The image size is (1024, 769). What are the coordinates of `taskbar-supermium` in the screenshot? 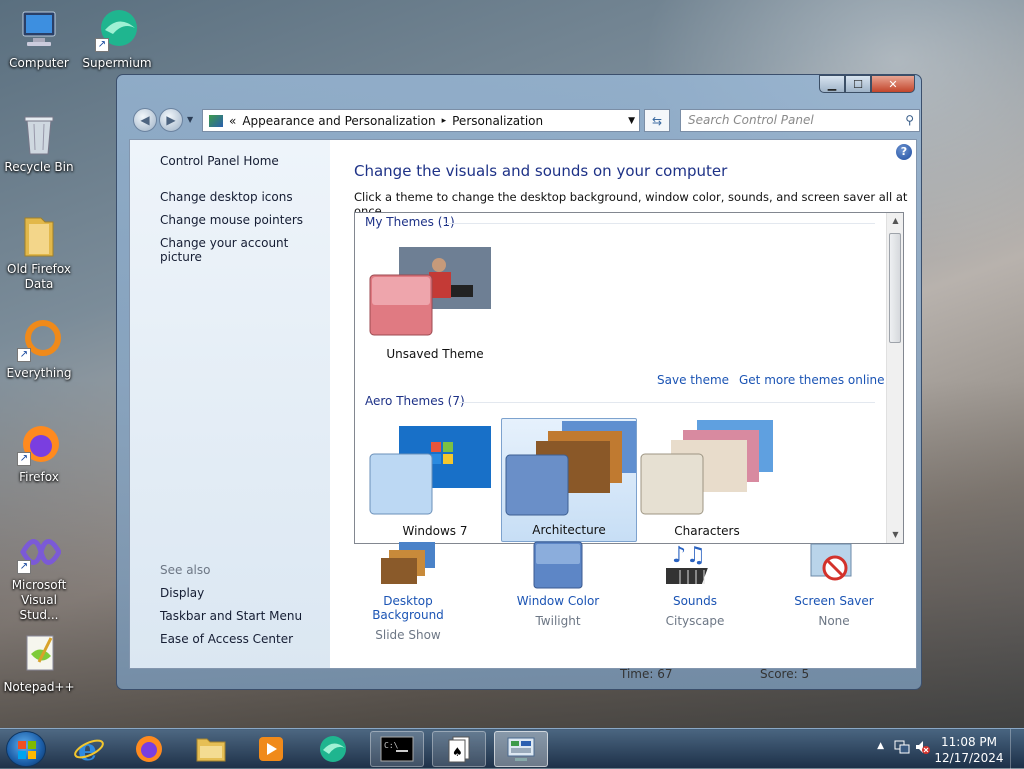 It's located at (333, 749).